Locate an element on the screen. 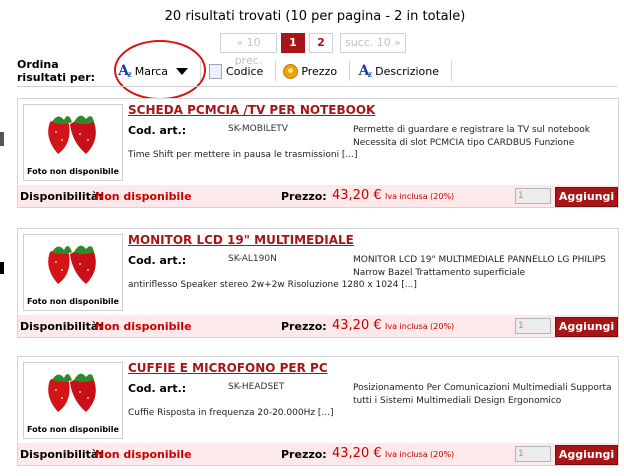 The width and height of the screenshot is (624, 476). pagination: « 10 prec. 1 2 succ. 10 » is located at coordinates (313, 50).